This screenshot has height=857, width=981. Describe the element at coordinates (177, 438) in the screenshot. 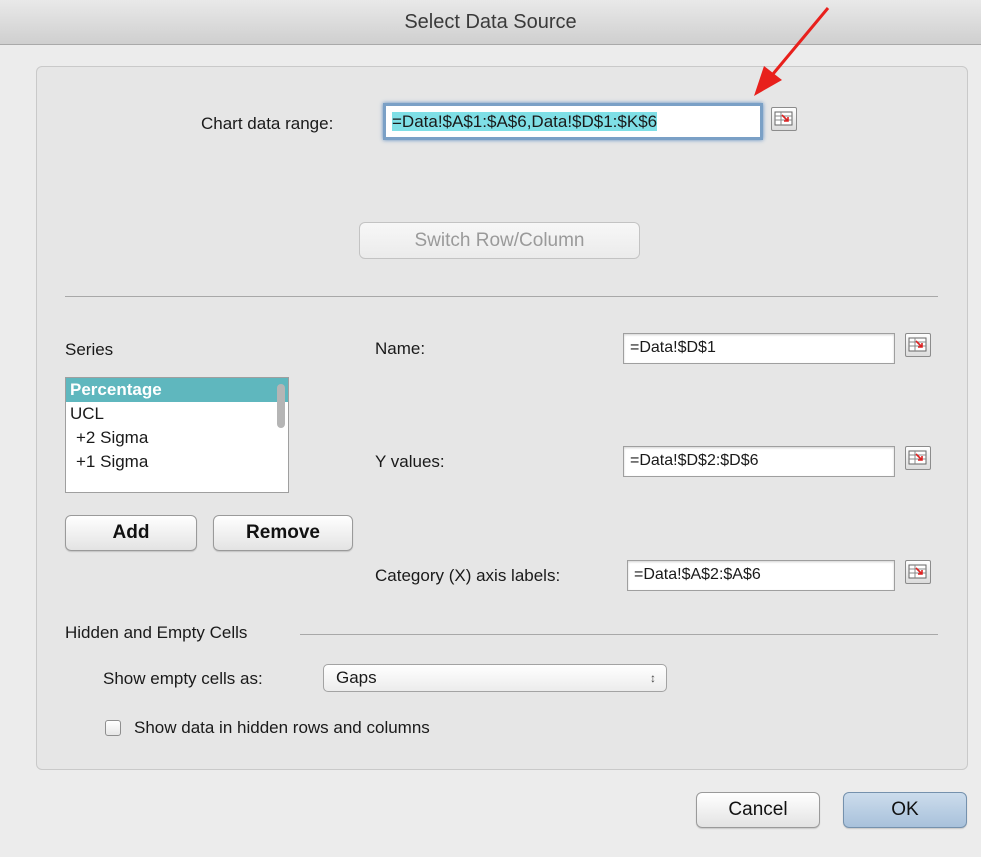

I see `series-item-plus2-sigma: +2 Sigma` at that location.